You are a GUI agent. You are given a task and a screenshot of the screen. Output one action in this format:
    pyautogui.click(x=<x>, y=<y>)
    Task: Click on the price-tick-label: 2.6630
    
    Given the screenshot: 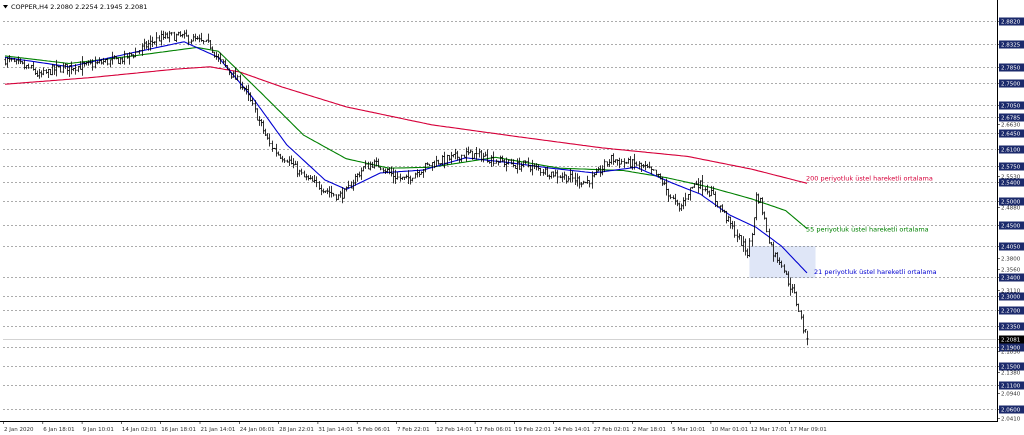 What is the action you would take?
    pyautogui.click(x=1011, y=126)
    